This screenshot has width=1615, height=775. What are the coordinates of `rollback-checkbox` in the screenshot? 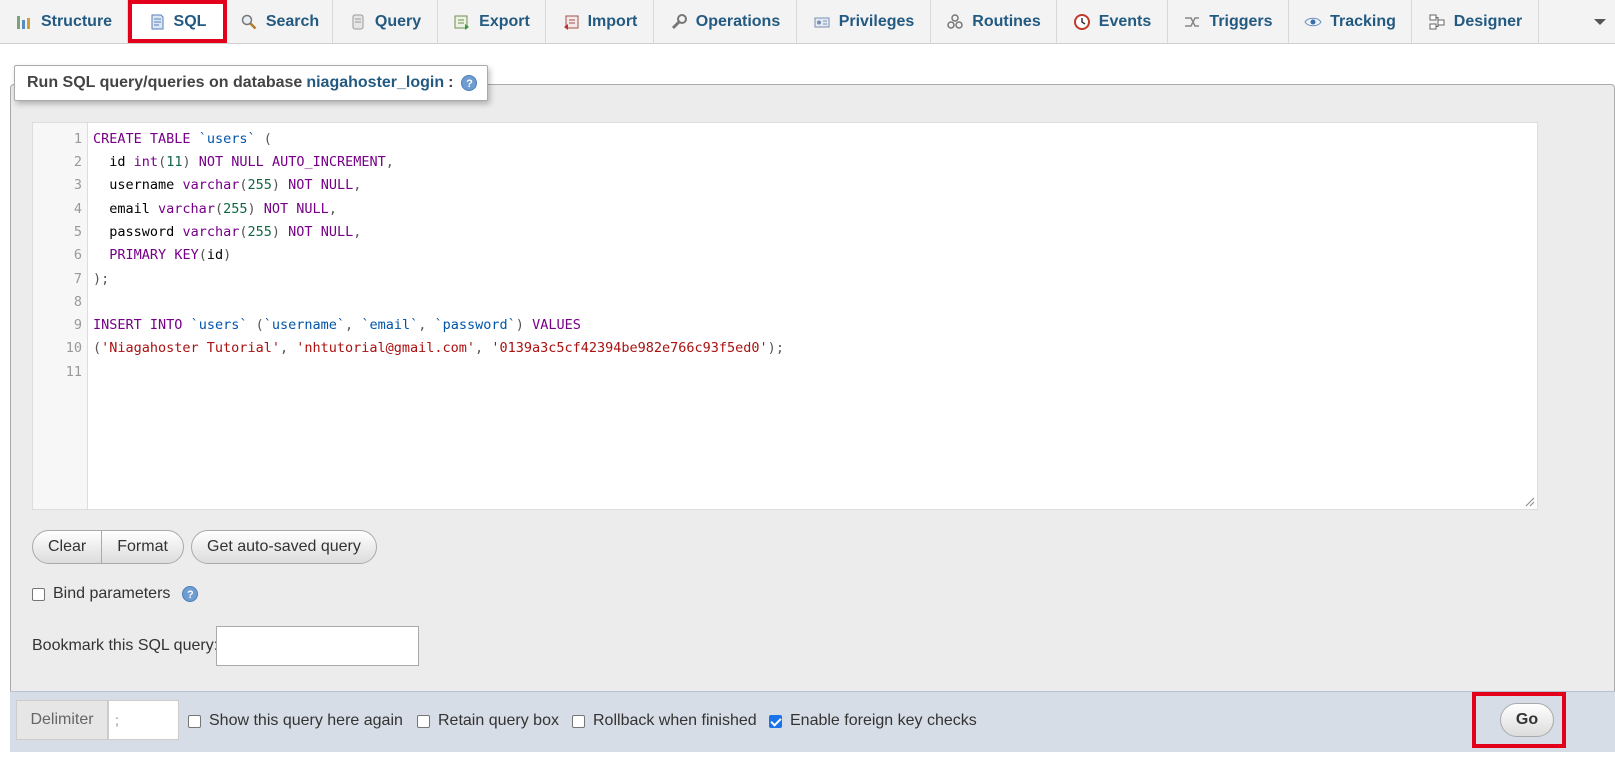 It's located at (578, 721).